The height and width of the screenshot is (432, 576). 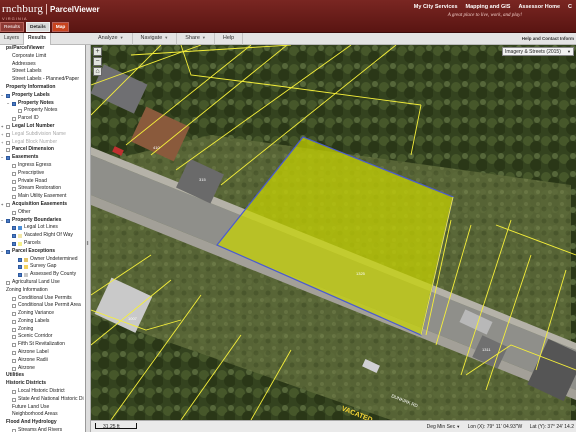 I want to click on layer-row: Conditional Use Permit Area, so click(x=42, y=306).